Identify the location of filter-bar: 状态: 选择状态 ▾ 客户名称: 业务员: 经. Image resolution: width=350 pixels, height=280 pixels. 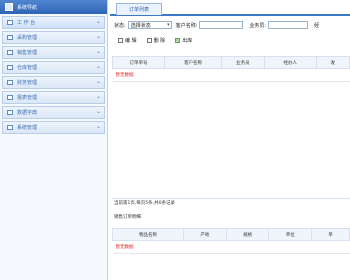
(230, 25).